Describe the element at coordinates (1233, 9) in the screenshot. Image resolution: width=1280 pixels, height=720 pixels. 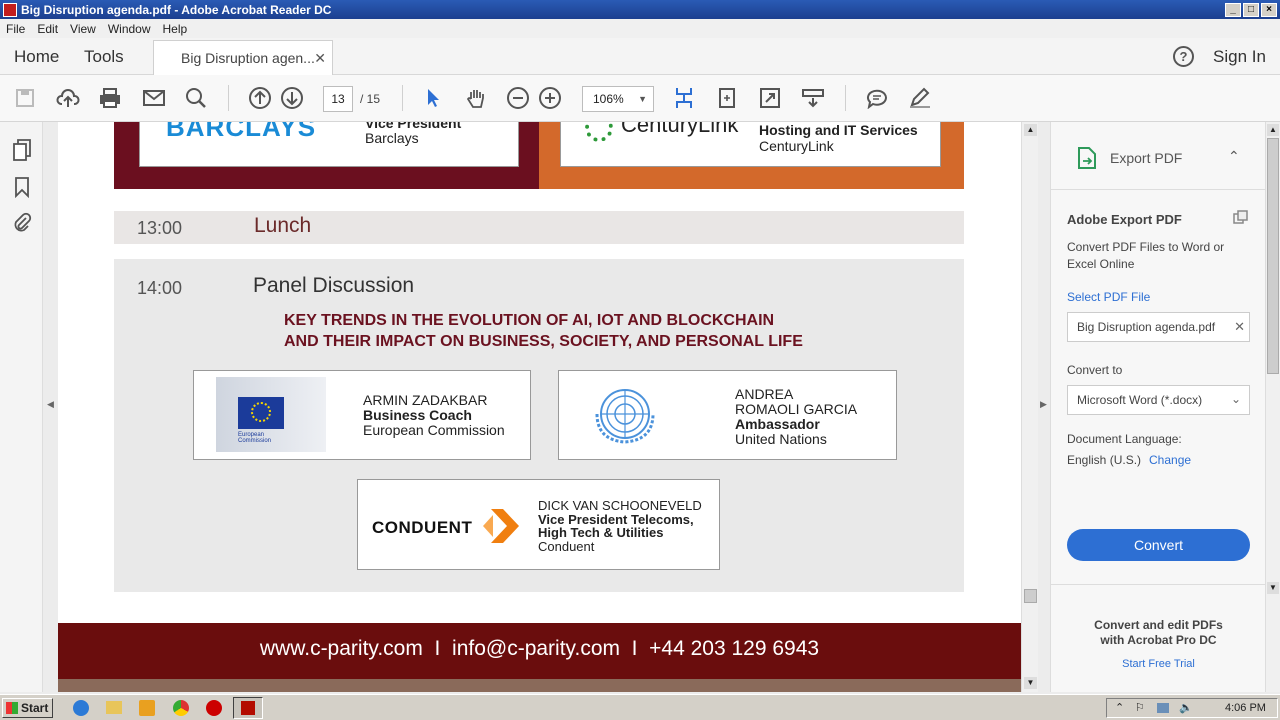
I see `minimize-button: _` at that location.